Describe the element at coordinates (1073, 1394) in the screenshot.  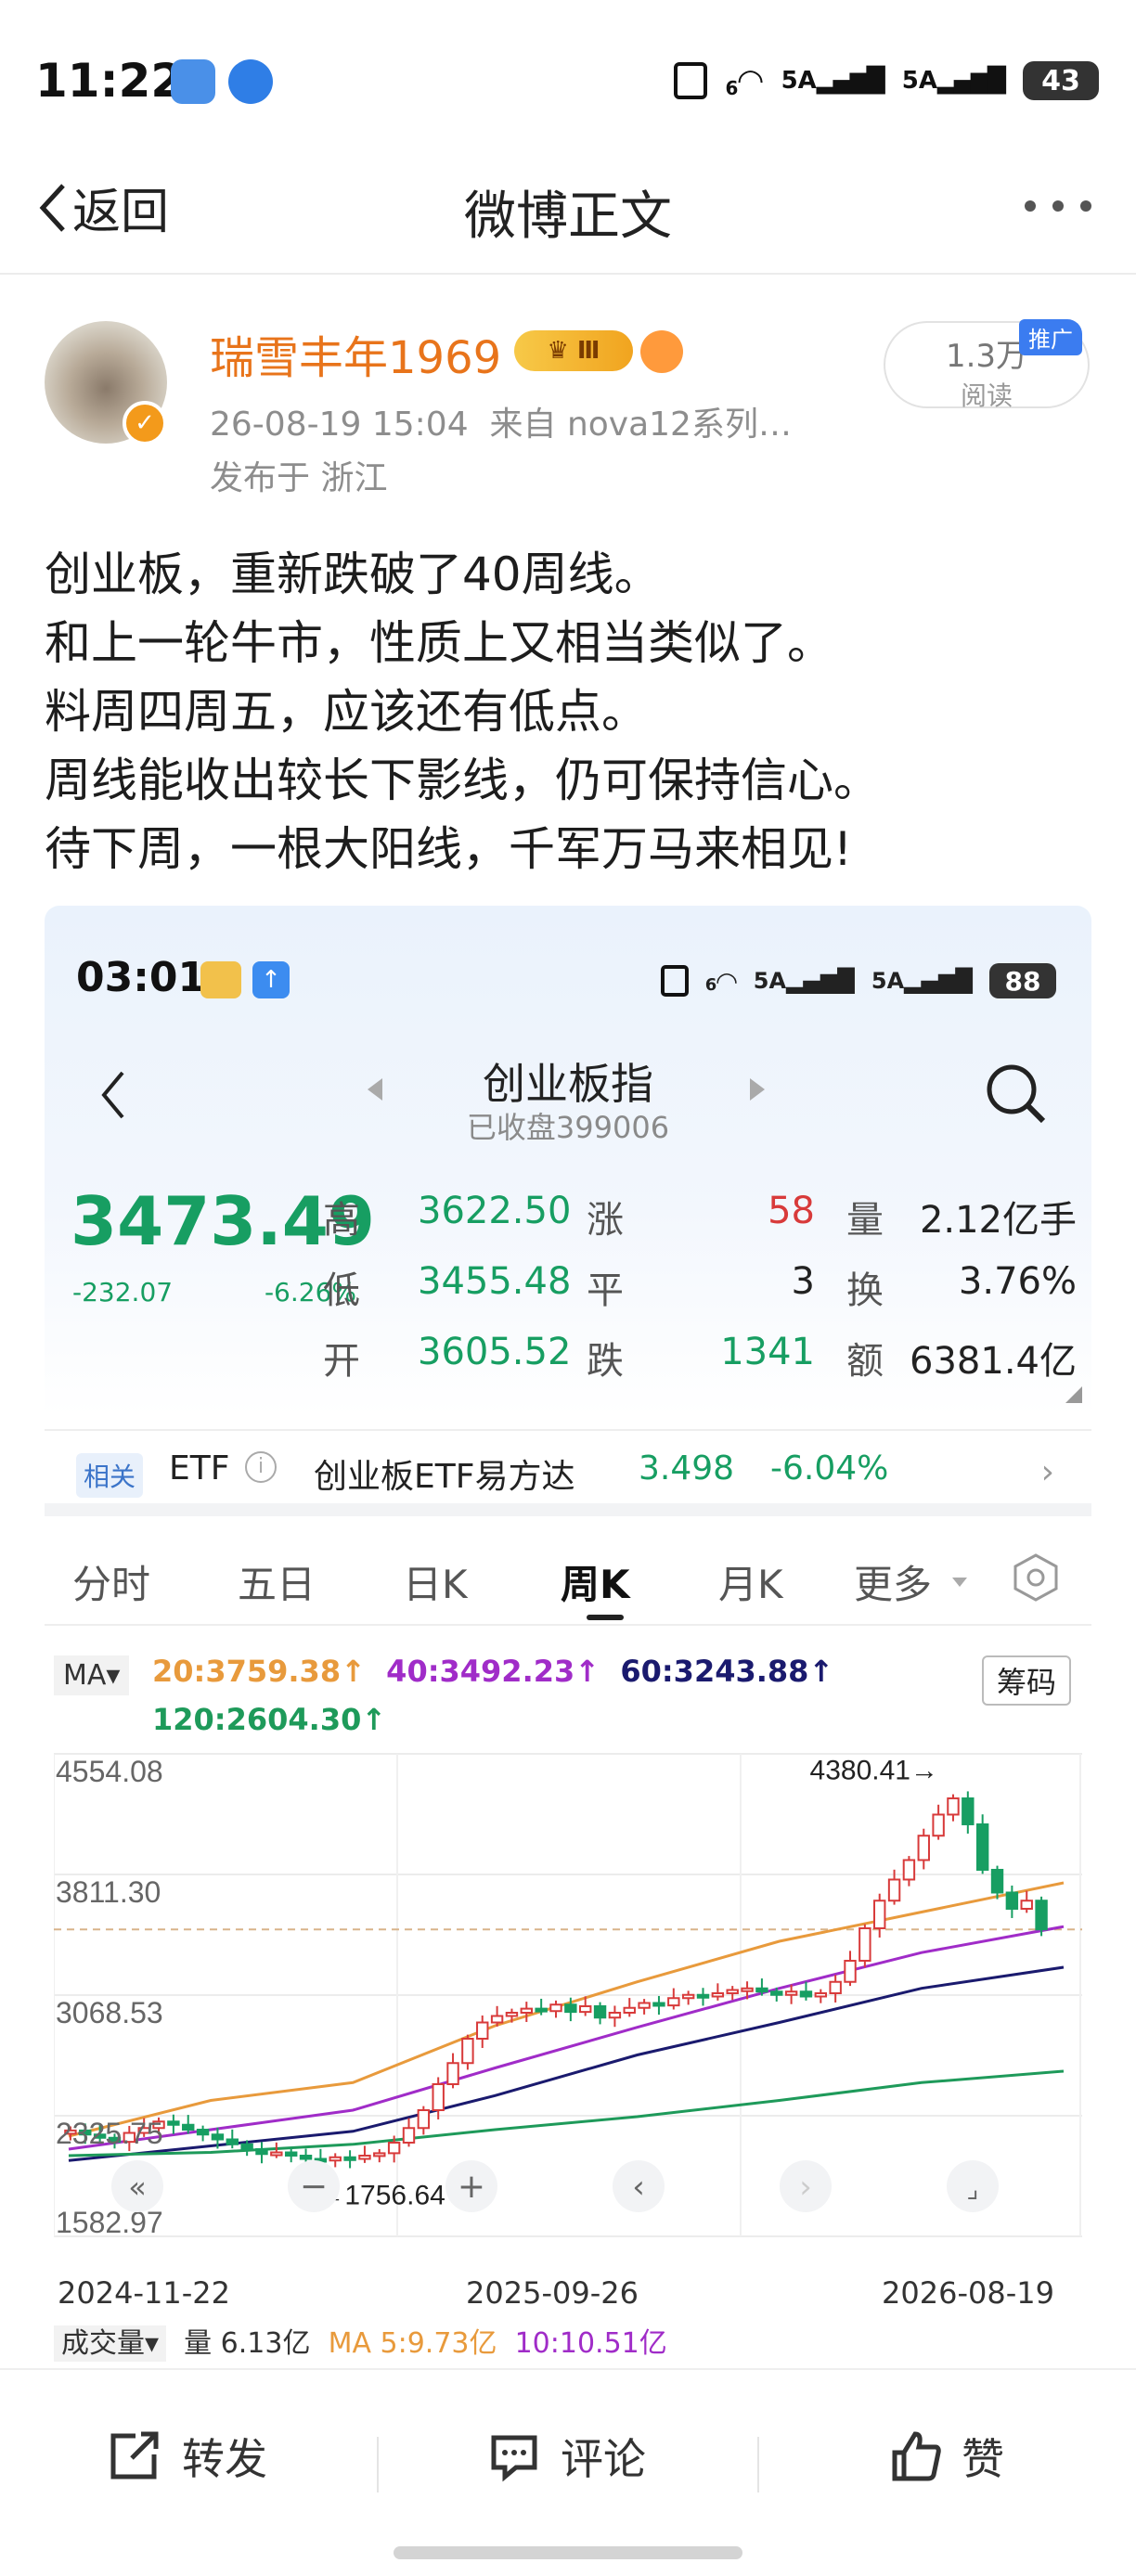
I see `expand-corner-icon` at that location.